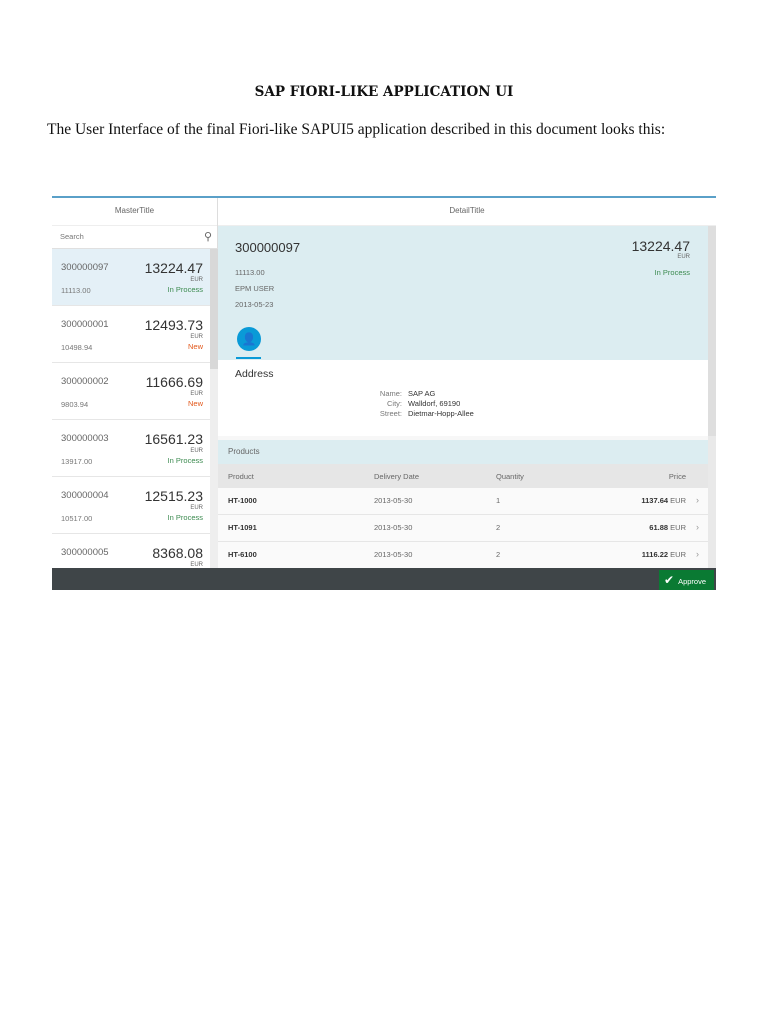  Describe the element at coordinates (131, 391) in the screenshot. I see `master-list-item: 300000002 11666.69 EUR 9803.94 New` at that location.